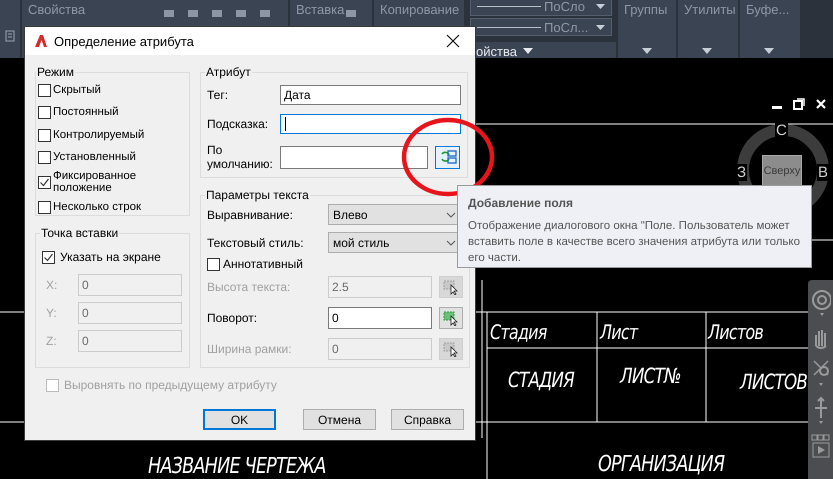  I want to click on pick-point-button, so click(451, 318).